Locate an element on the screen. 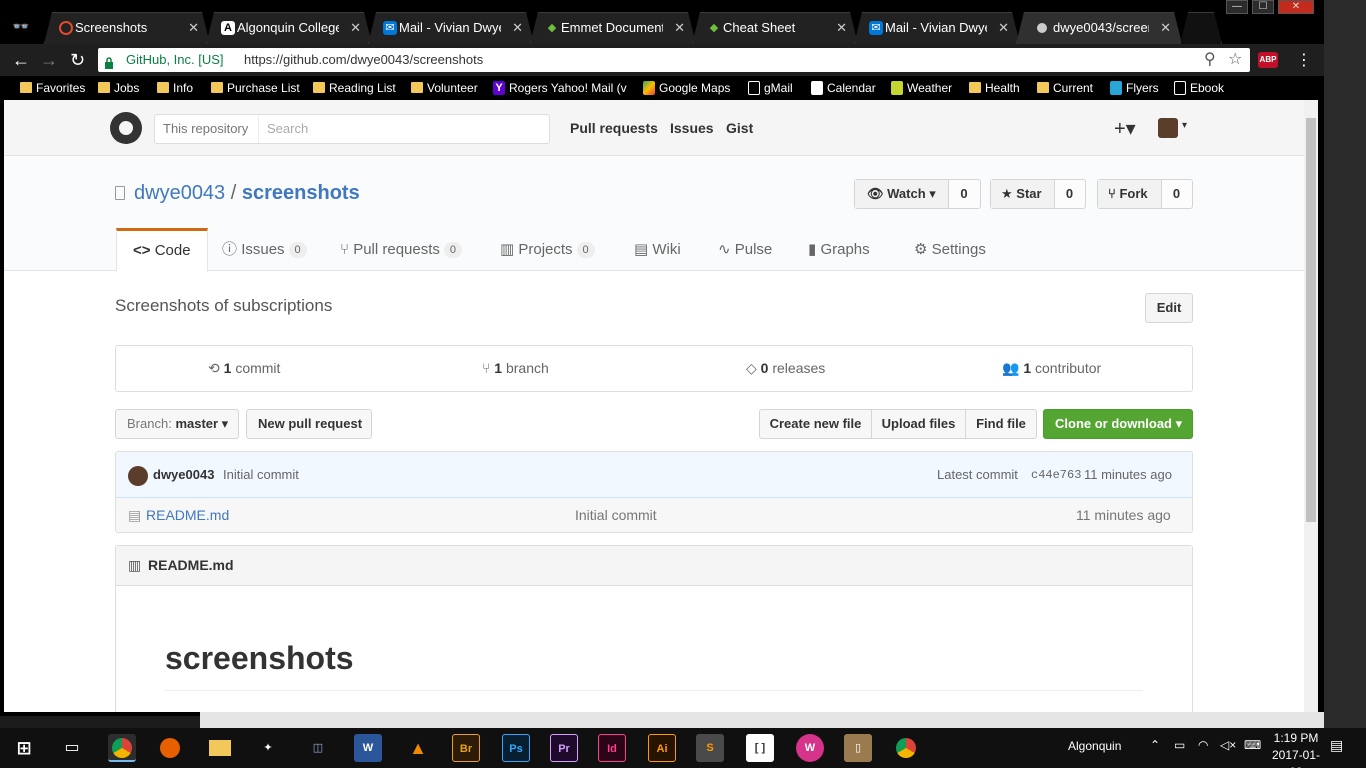 The width and height of the screenshot is (1366, 768). repo-owner-link: dwye0043 is located at coordinates (179, 193).